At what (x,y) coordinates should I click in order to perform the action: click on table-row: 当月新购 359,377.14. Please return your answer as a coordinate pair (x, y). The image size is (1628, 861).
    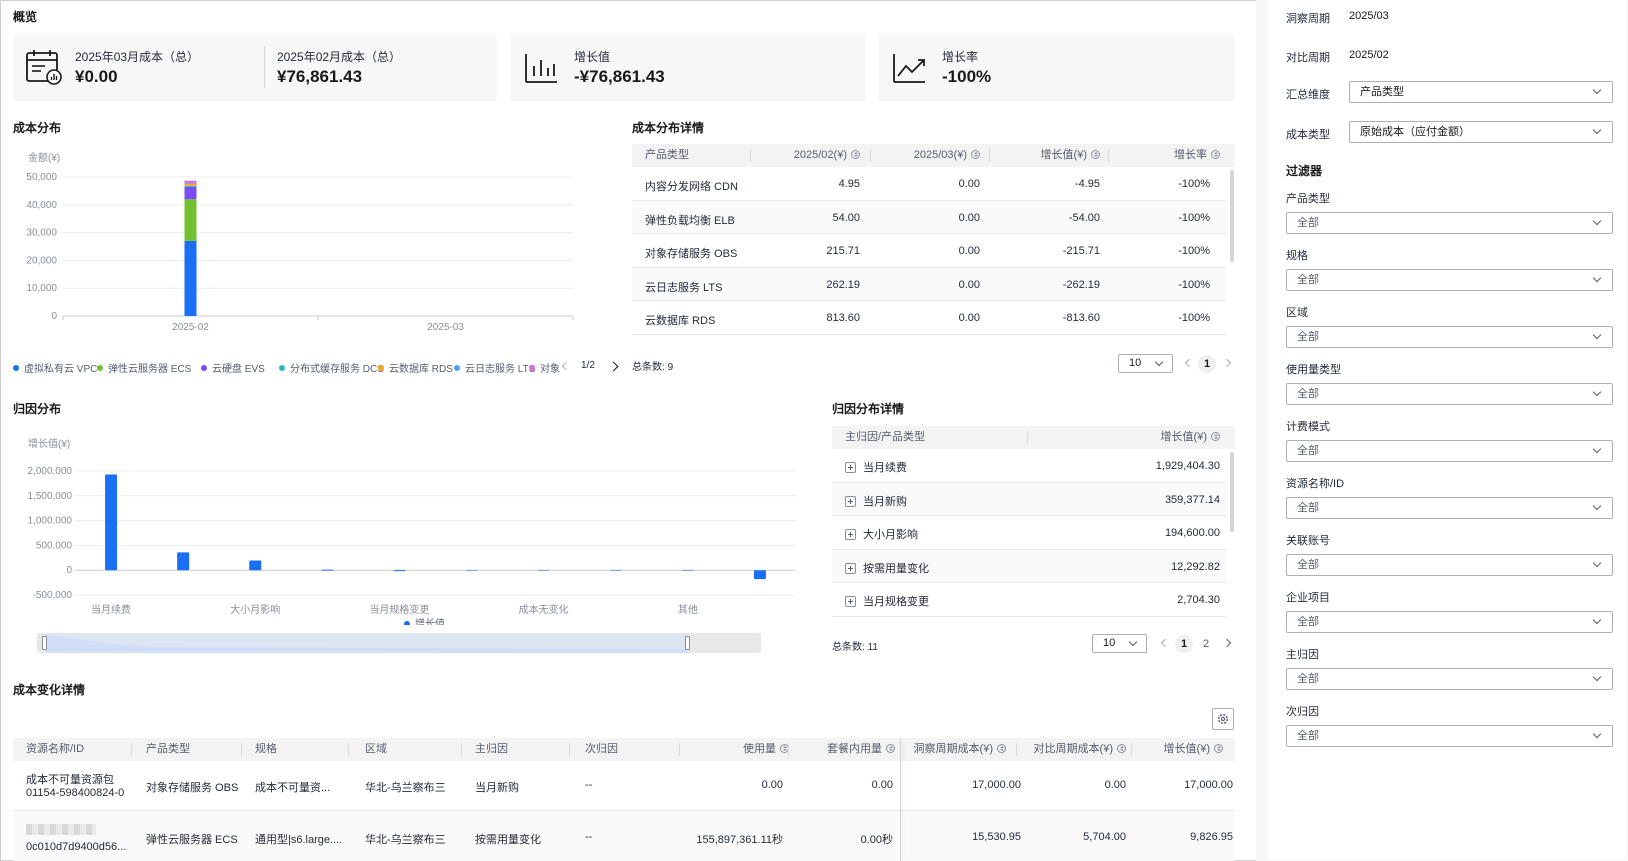
    Looking at the image, I should click on (1029, 499).